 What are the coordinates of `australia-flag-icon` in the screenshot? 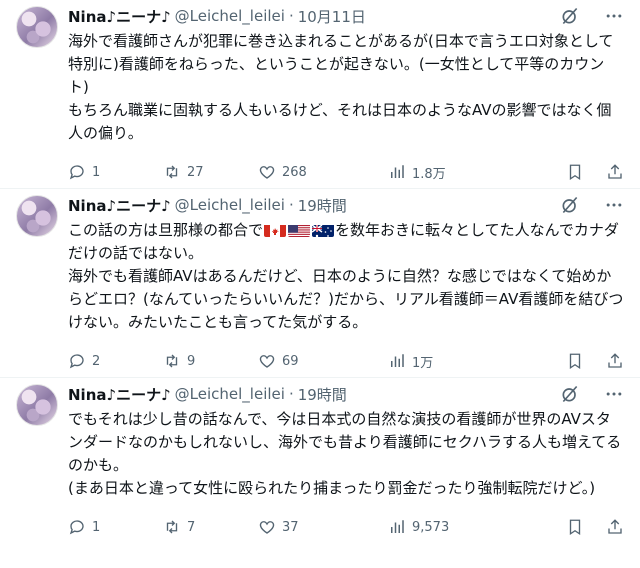 It's located at (323, 230).